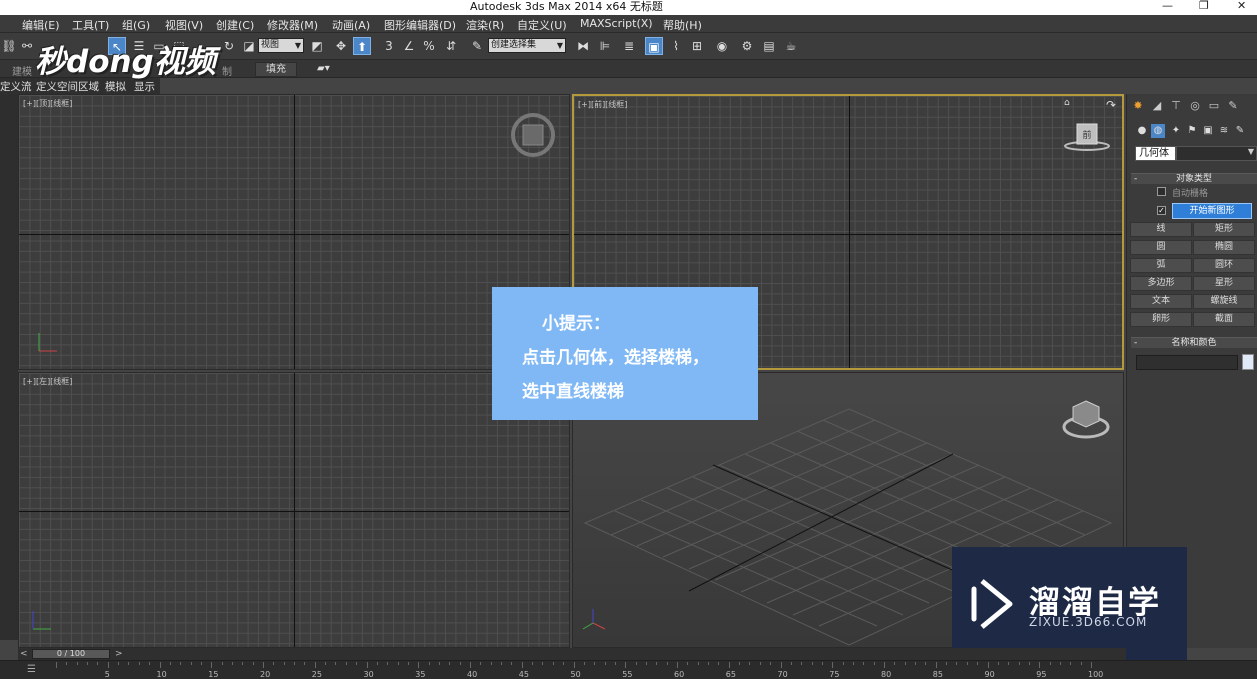 Image resolution: width=1257 pixels, height=679 pixels. I want to click on restore-button: ❐, so click(1204, 5).